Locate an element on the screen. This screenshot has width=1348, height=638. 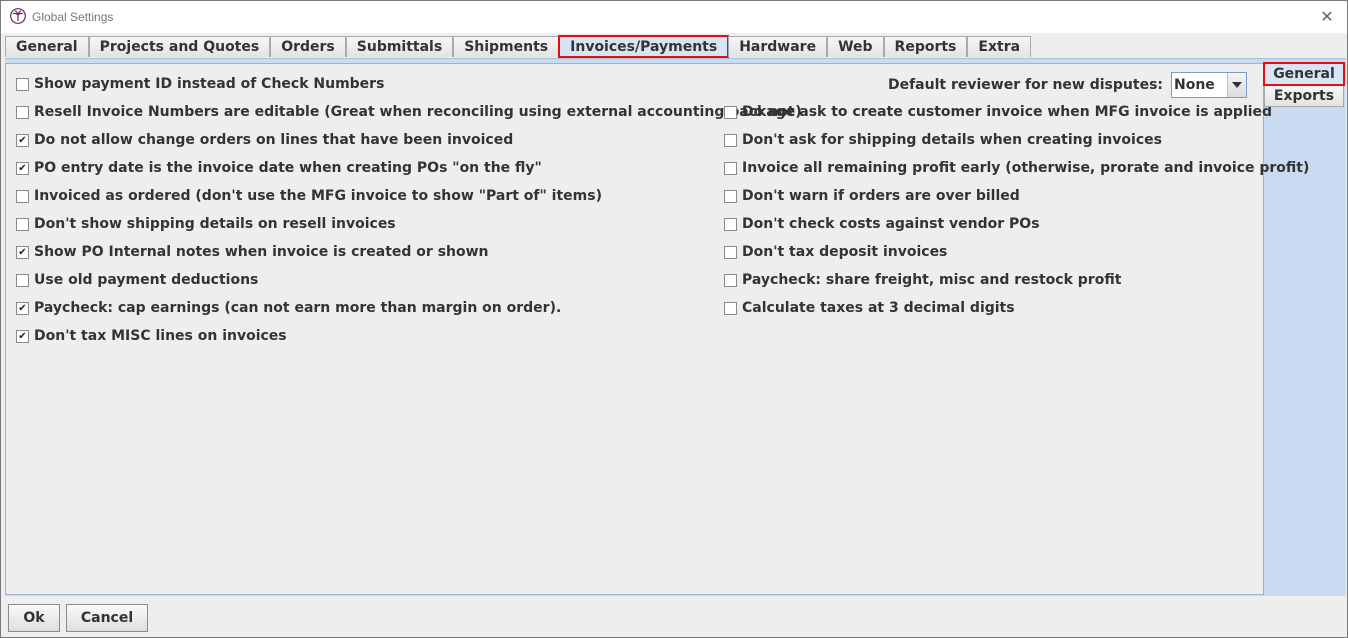
default-reviewer-select: None is located at coordinates (1209, 85).